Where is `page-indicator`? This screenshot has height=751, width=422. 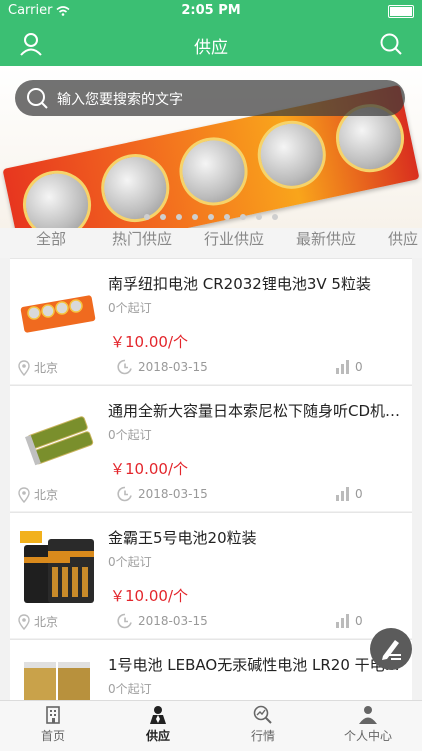 page-indicator is located at coordinates (211, 214).